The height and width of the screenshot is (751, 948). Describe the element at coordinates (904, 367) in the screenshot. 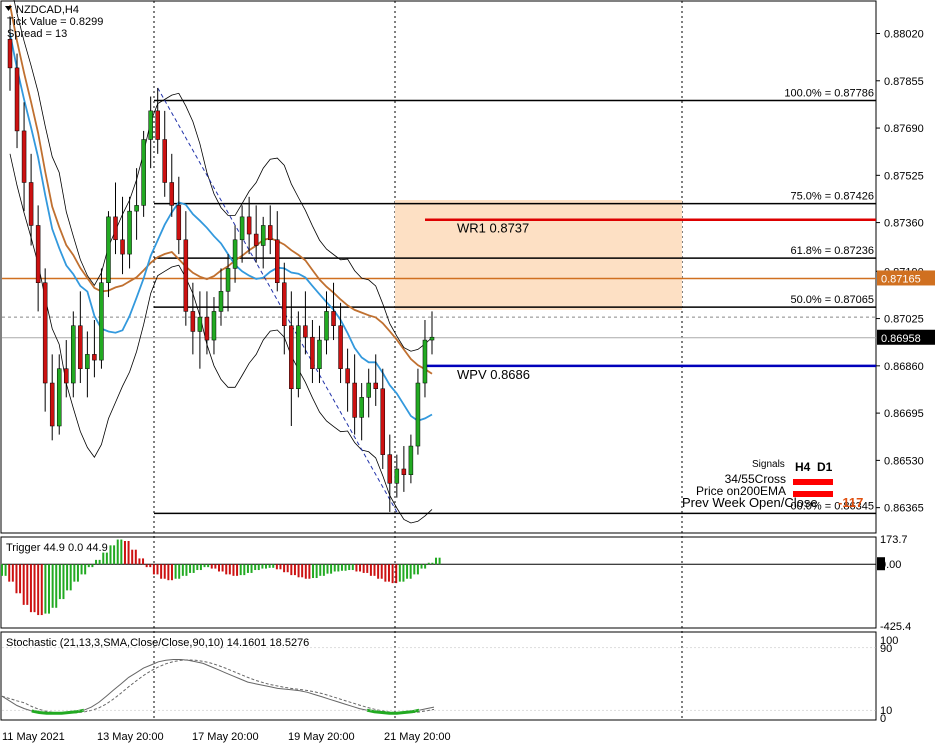

I see `price-tick-label: 0.86860` at that location.